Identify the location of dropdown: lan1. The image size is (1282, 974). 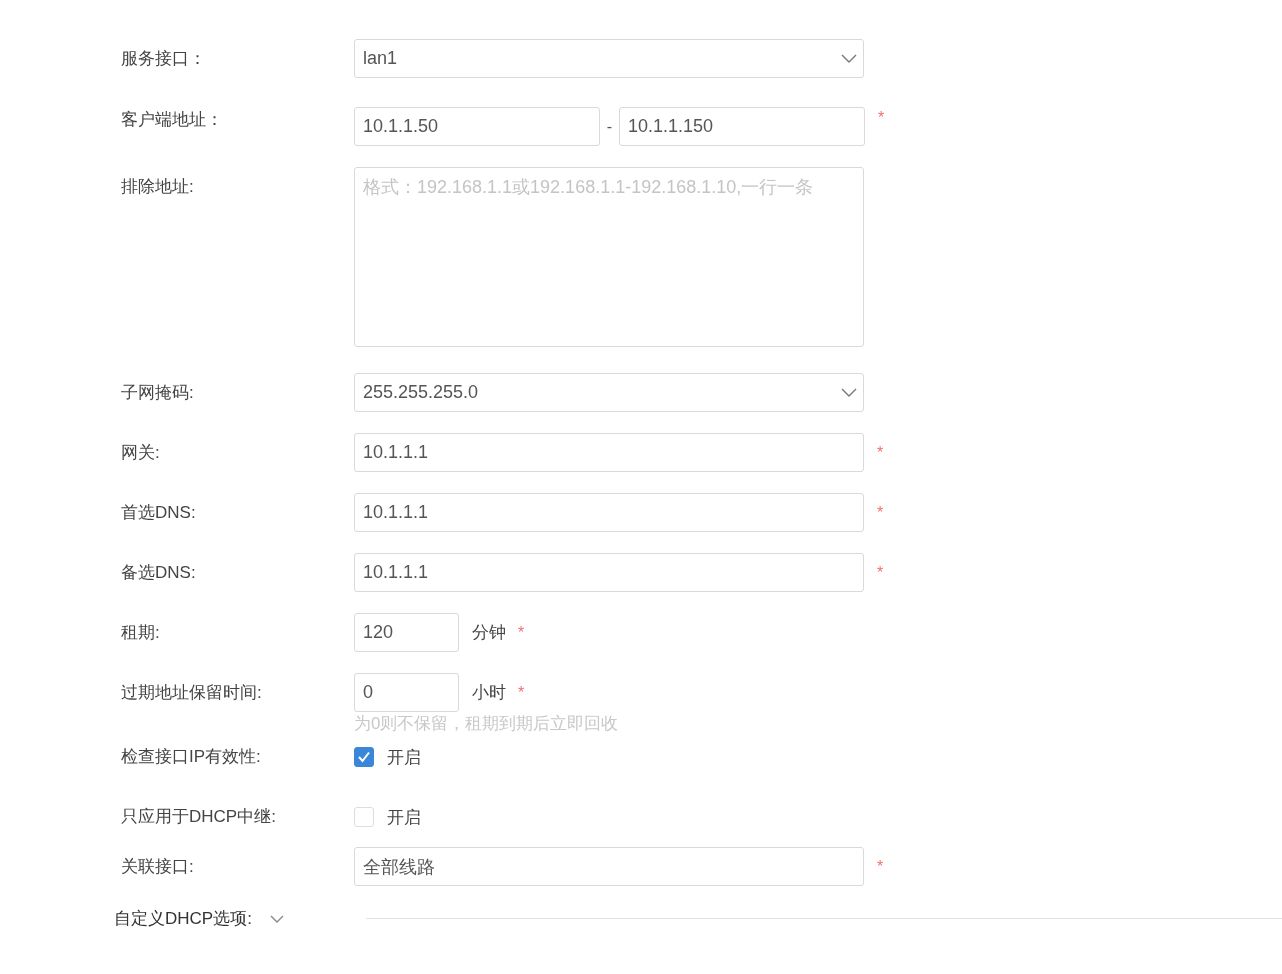
(609, 58).